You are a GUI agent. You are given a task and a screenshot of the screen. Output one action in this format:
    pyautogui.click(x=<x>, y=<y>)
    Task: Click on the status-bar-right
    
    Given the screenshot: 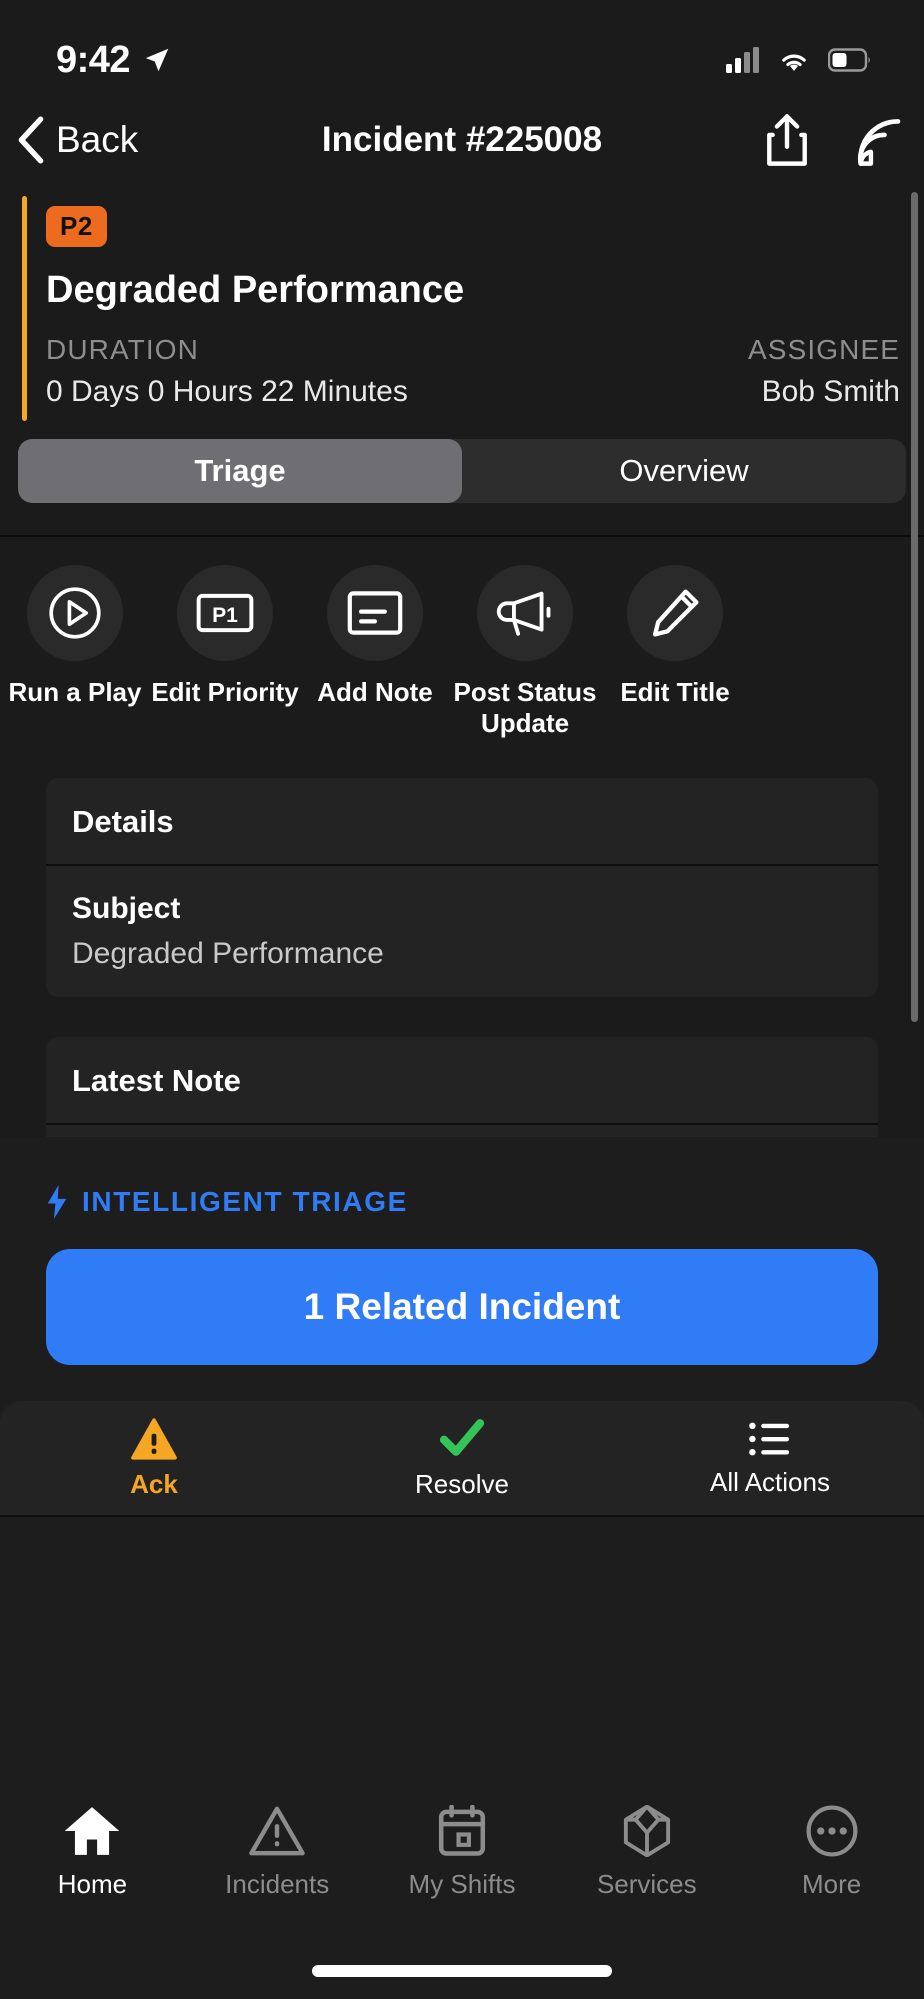 What is the action you would take?
    pyautogui.click(x=799, y=60)
    